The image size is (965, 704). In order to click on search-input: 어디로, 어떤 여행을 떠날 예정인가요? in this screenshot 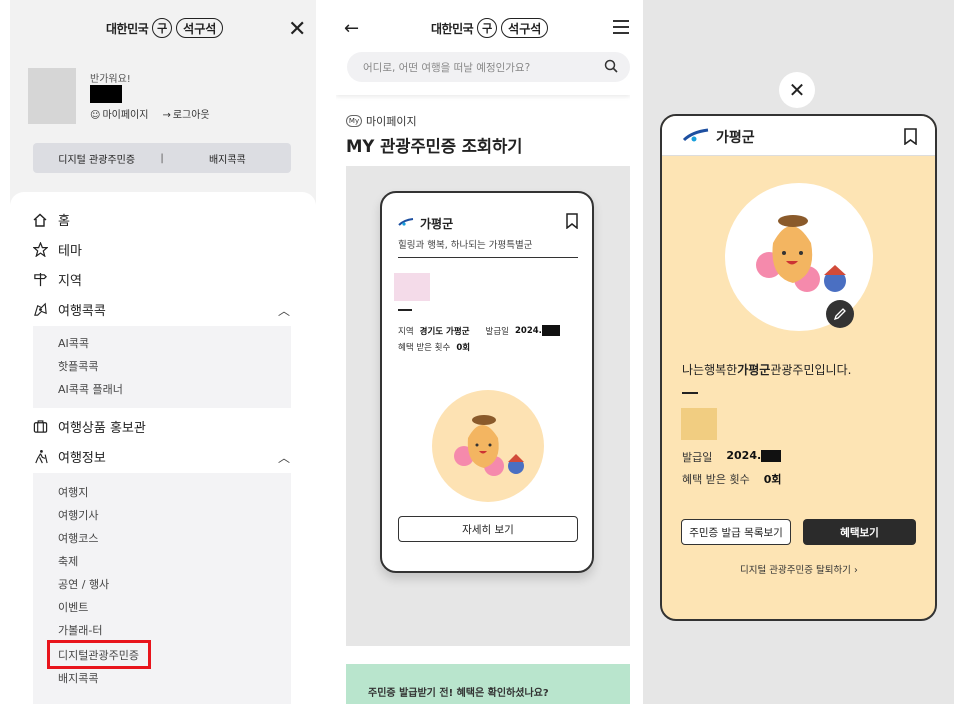, I will do `click(483, 67)`.